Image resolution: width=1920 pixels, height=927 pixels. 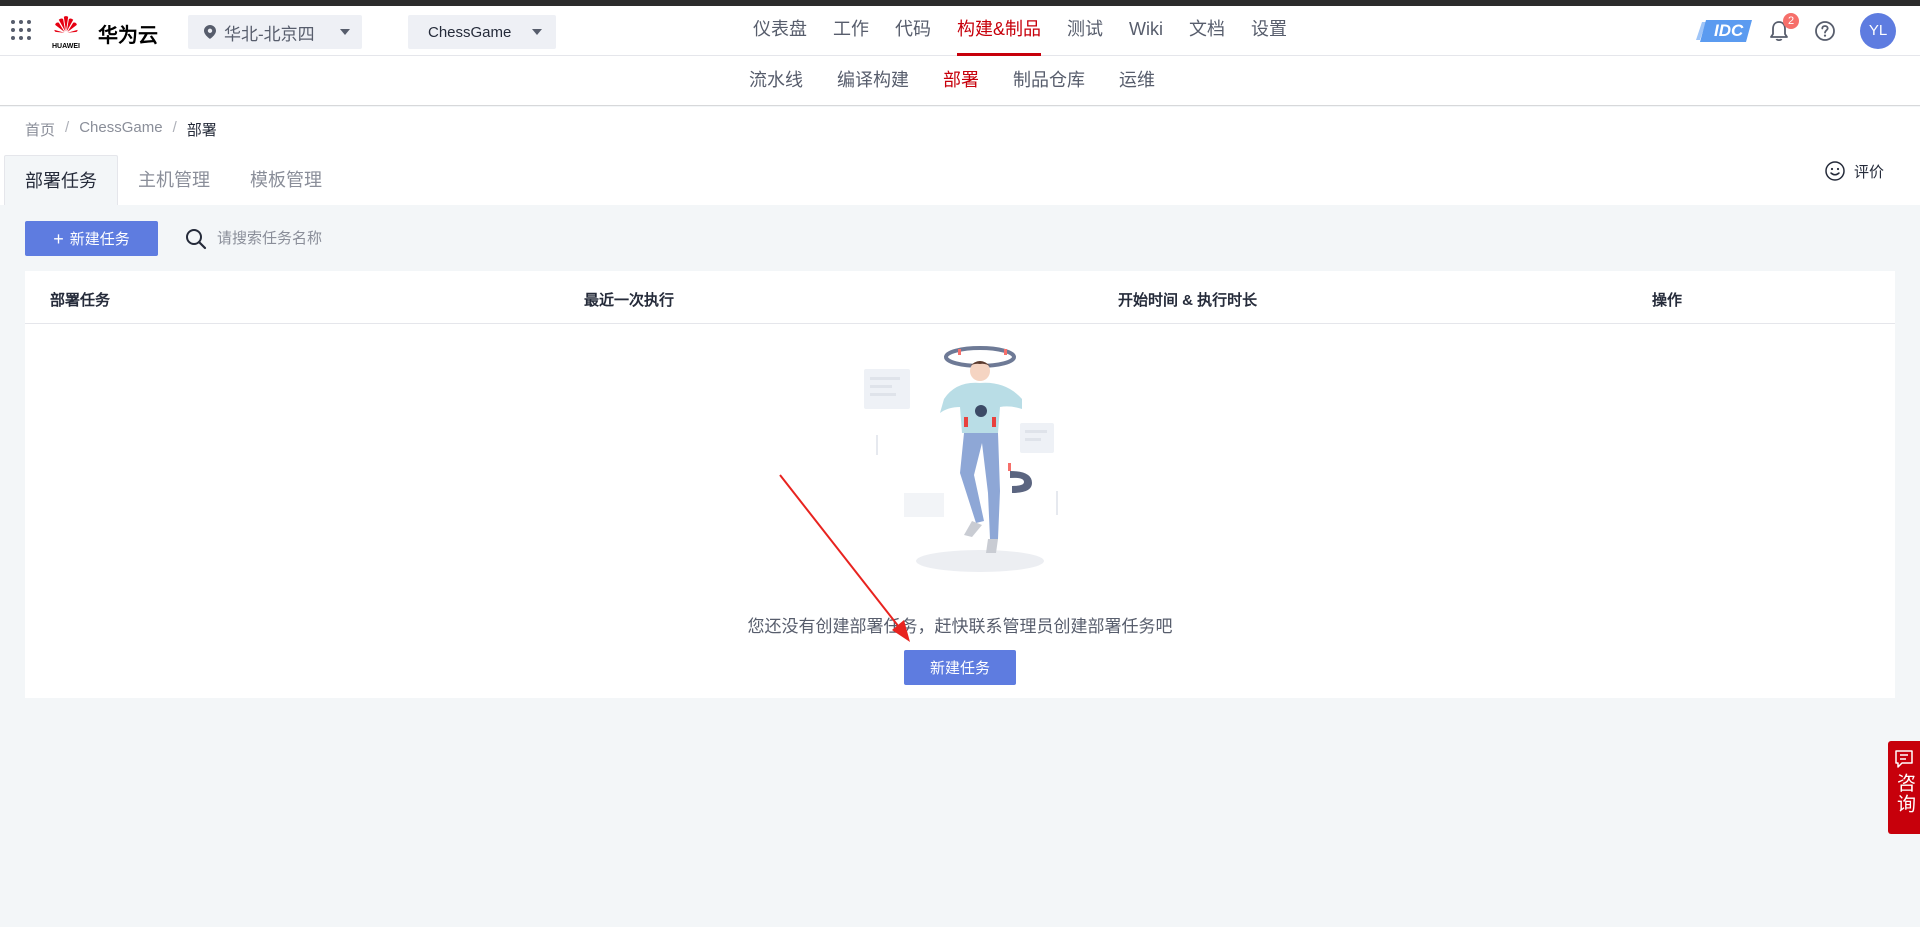 I want to click on sub-navbar: 流水线 编译构建 部署 制品仓库 运维, so click(x=960, y=81).